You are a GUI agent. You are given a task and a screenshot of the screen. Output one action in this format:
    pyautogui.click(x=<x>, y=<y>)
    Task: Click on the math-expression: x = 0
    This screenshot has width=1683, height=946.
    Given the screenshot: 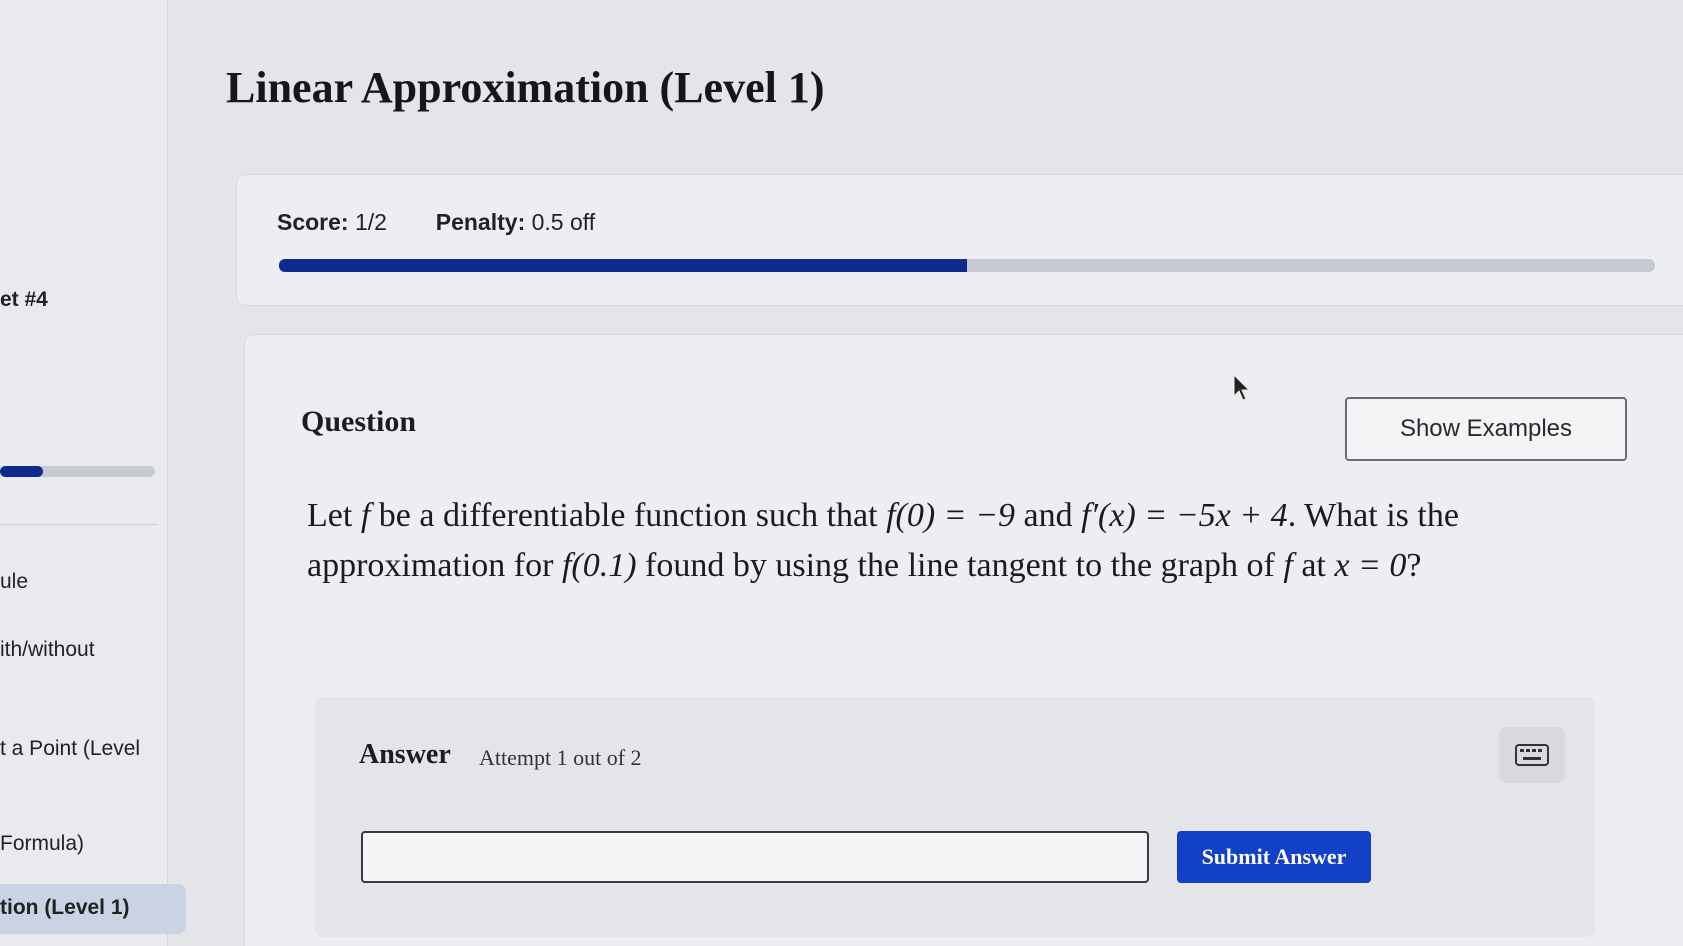 What is the action you would take?
    pyautogui.click(x=1370, y=565)
    